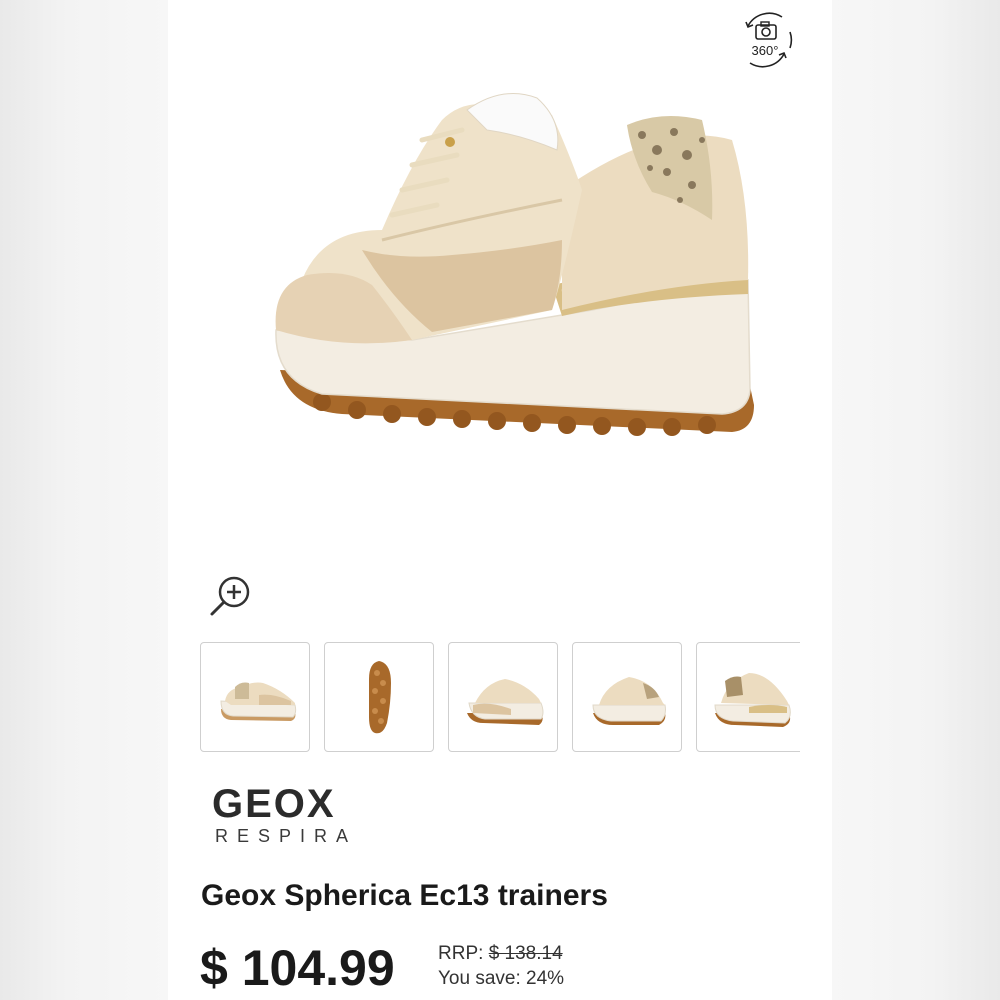 The width and height of the screenshot is (1000, 1000). What do you see at coordinates (274, 804) in the screenshot?
I see `brand-name: GEOX` at bounding box center [274, 804].